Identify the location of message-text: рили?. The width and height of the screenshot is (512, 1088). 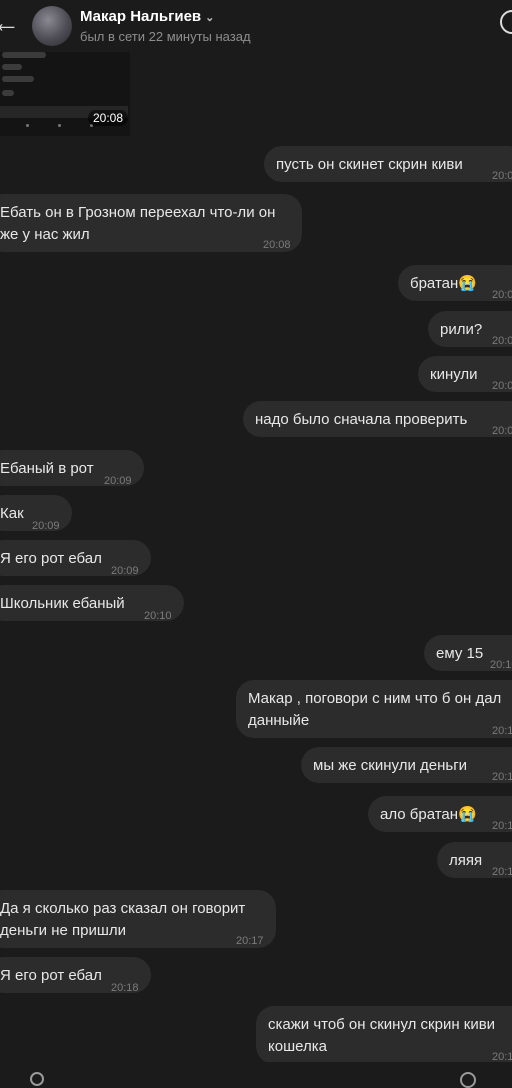
(461, 329).